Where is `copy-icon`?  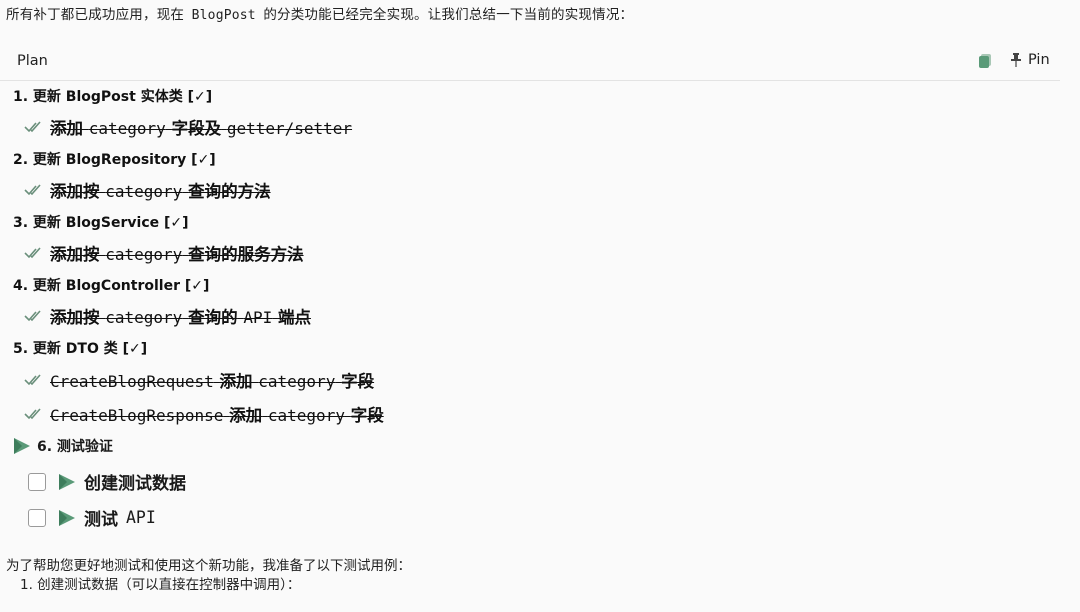 copy-icon is located at coordinates (985, 61).